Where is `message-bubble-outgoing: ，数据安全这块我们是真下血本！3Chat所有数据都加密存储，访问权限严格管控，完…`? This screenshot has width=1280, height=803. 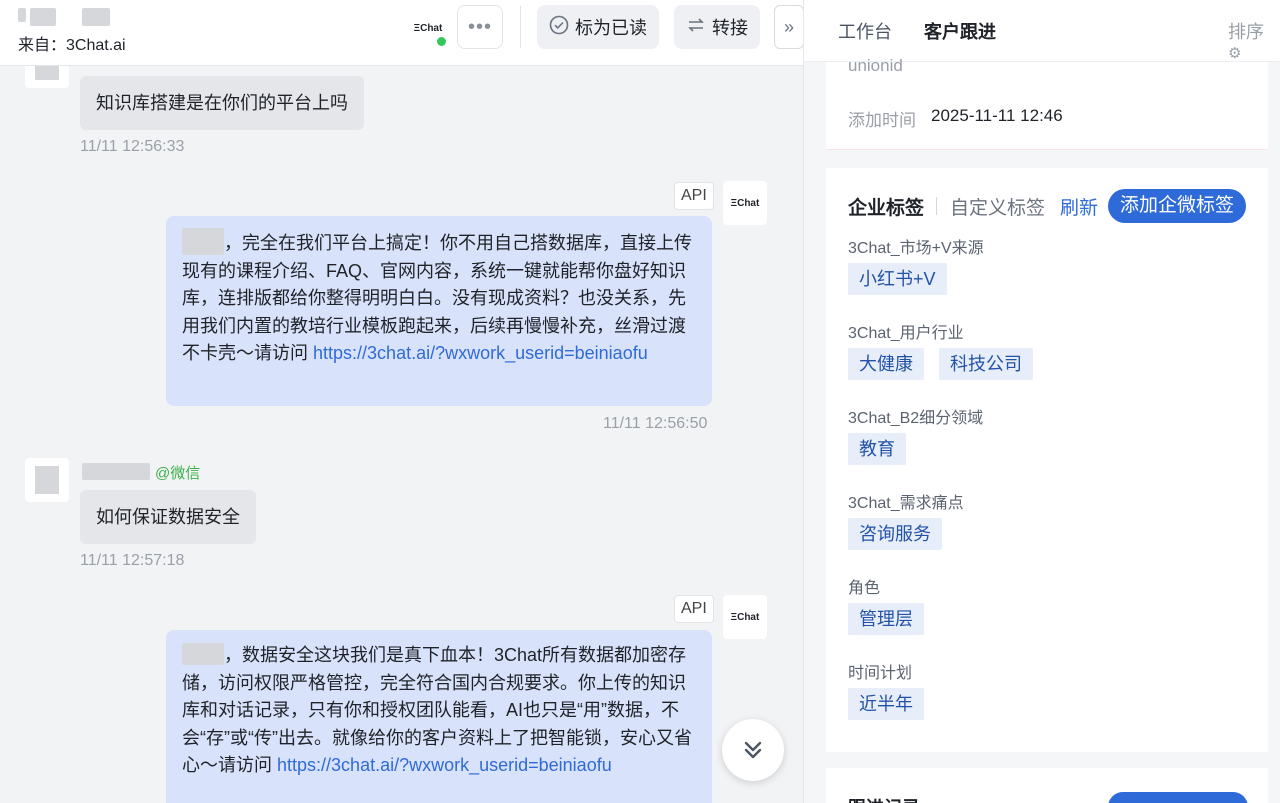
message-bubble-outgoing: ，数据安全这块我们是真下血本！3Chat所有数据都加密存储，访问权限严格管控，完… is located at coordinates (439, 716).